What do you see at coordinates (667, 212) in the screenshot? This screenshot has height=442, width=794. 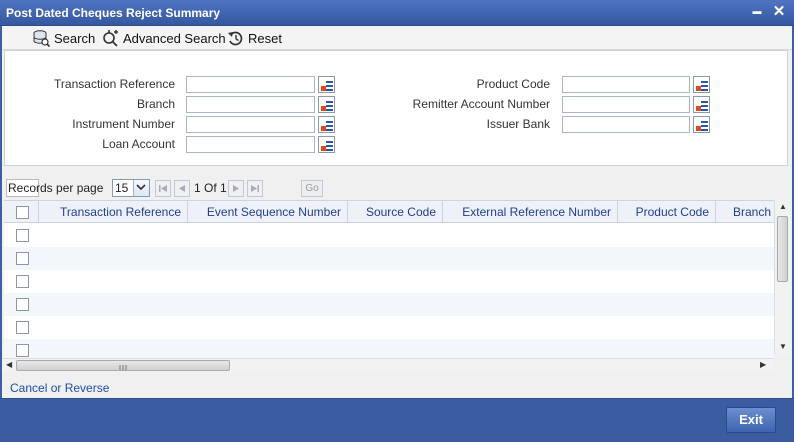 I see `column-header: Product Code` at bounding box center [667, 212].